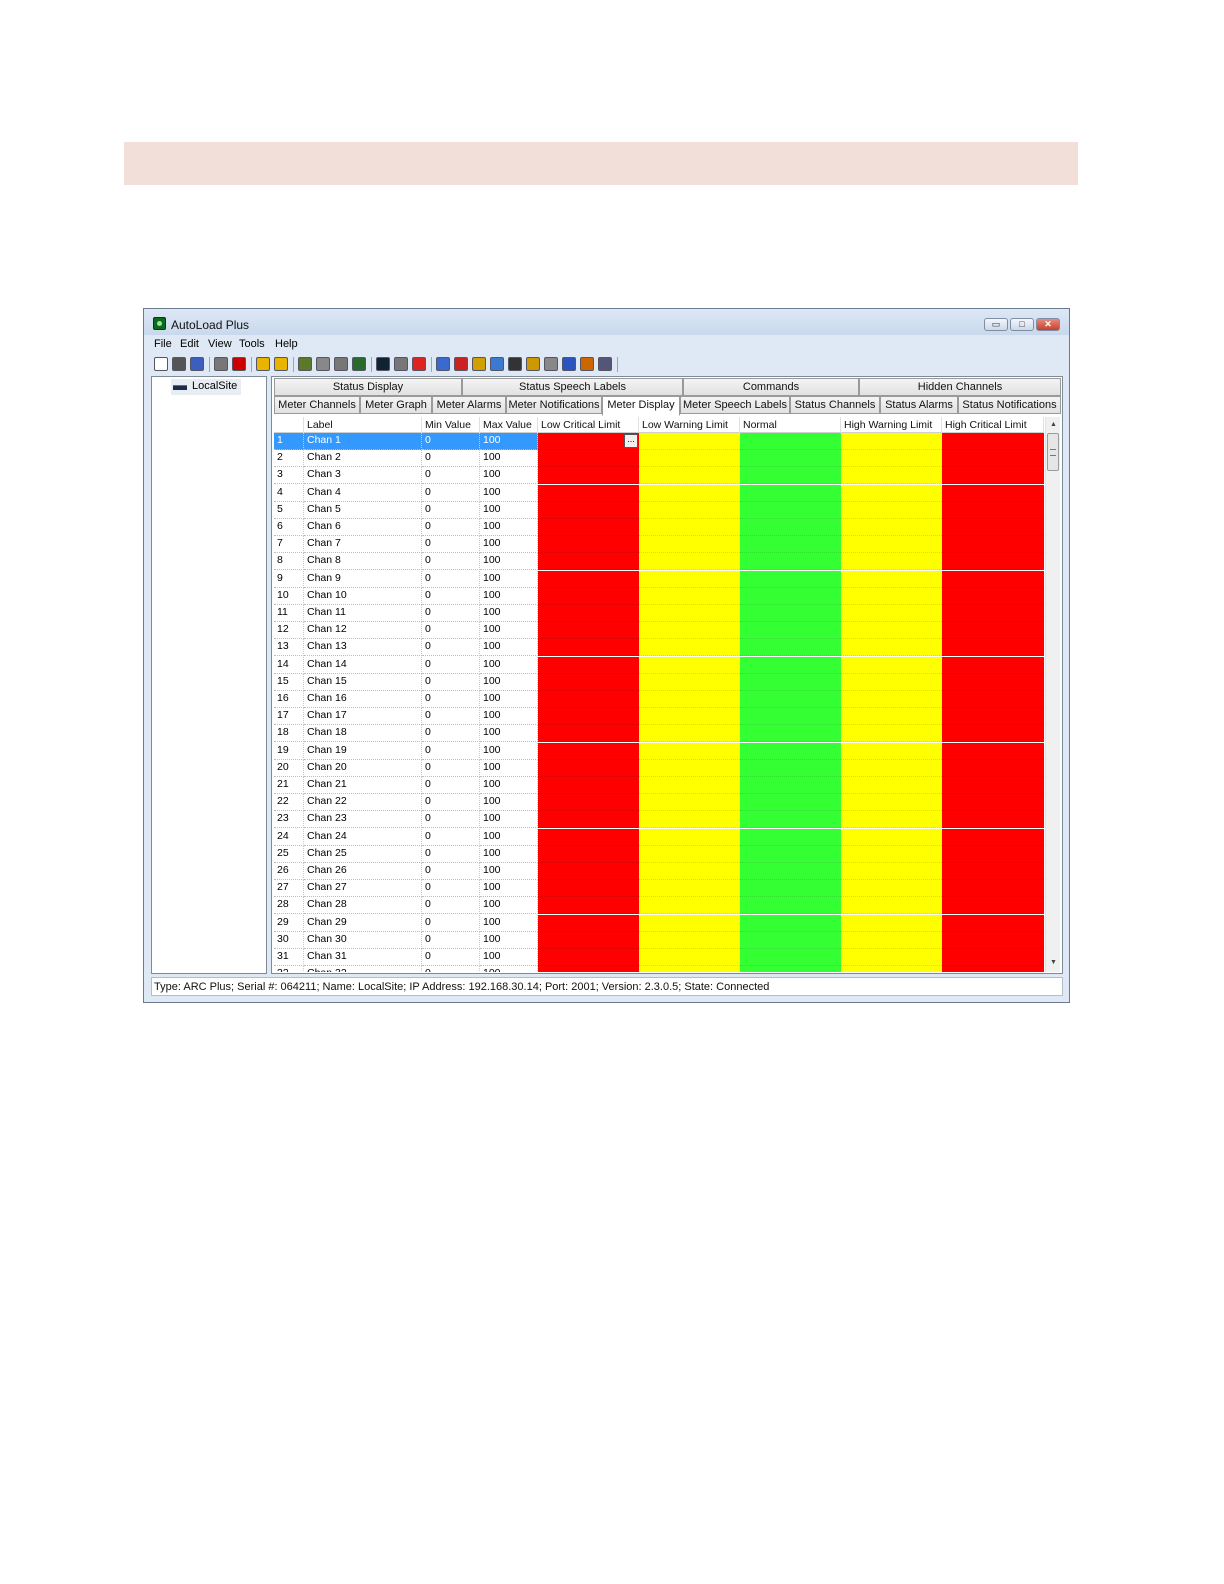  I want to click on cell-label: Chan 5, so click(363, 510).